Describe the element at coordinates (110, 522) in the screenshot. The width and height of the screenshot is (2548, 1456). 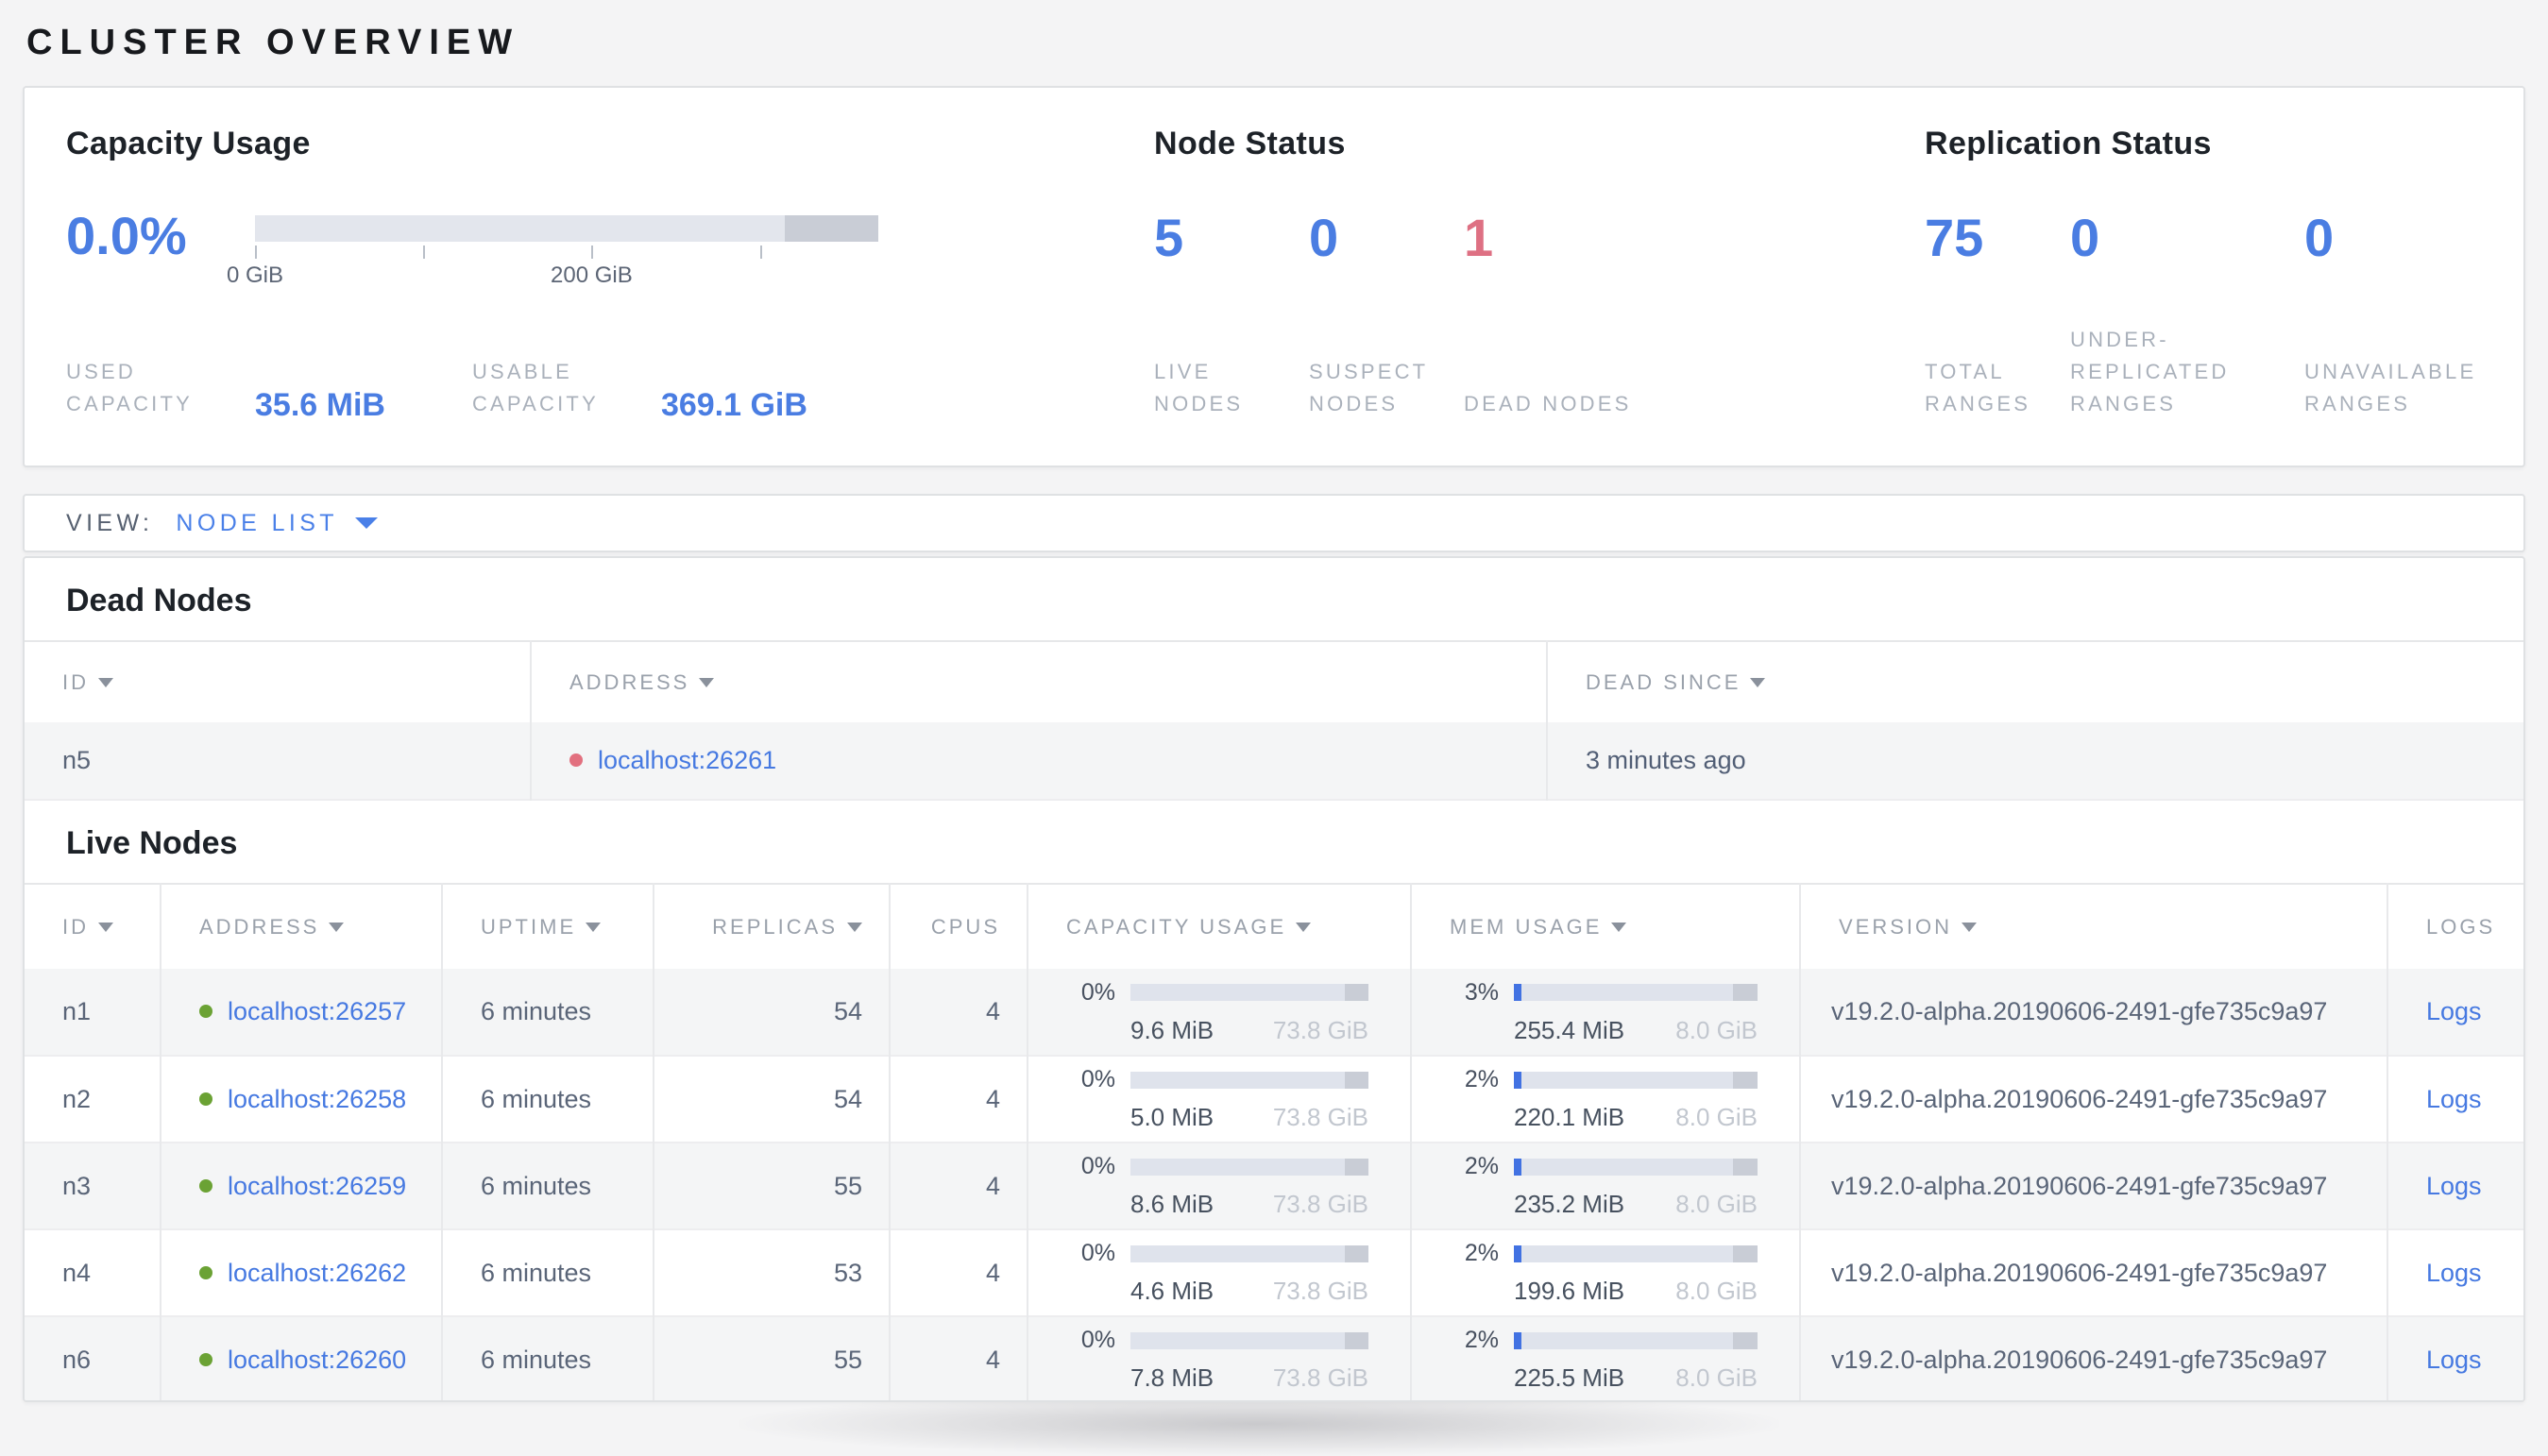
I see `view-label: VIEW:` at that location.